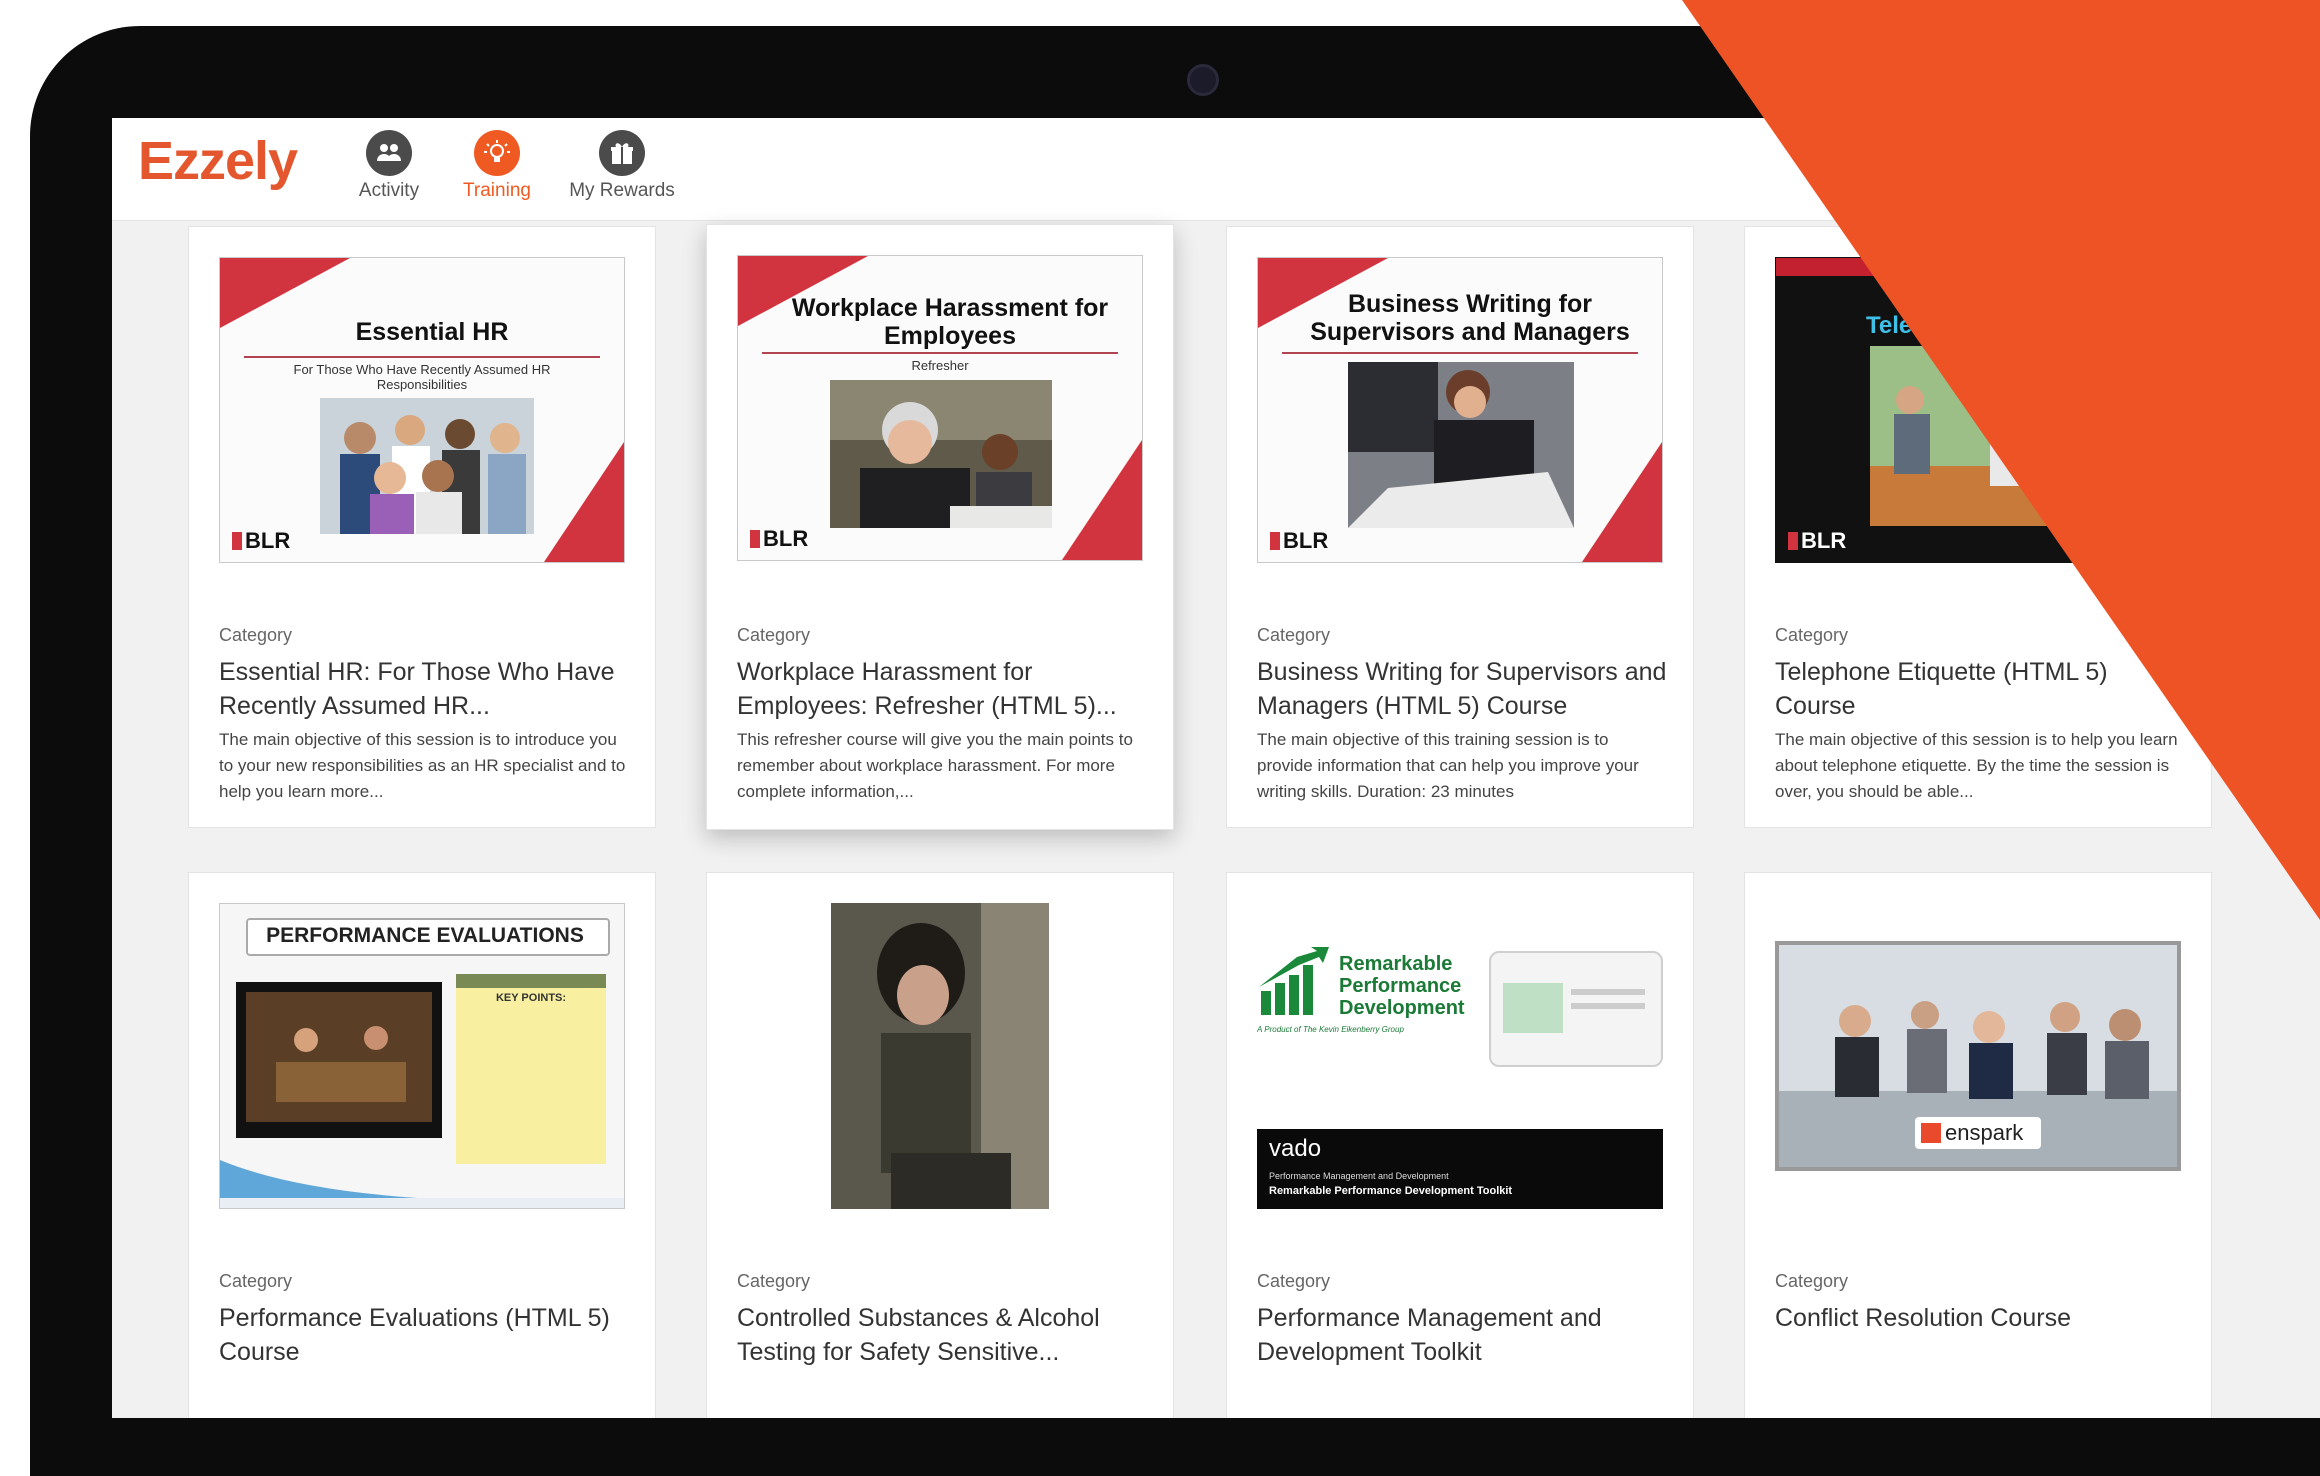  I want to click on notepad-heading: KEY POINTS:, so click(531, 998).